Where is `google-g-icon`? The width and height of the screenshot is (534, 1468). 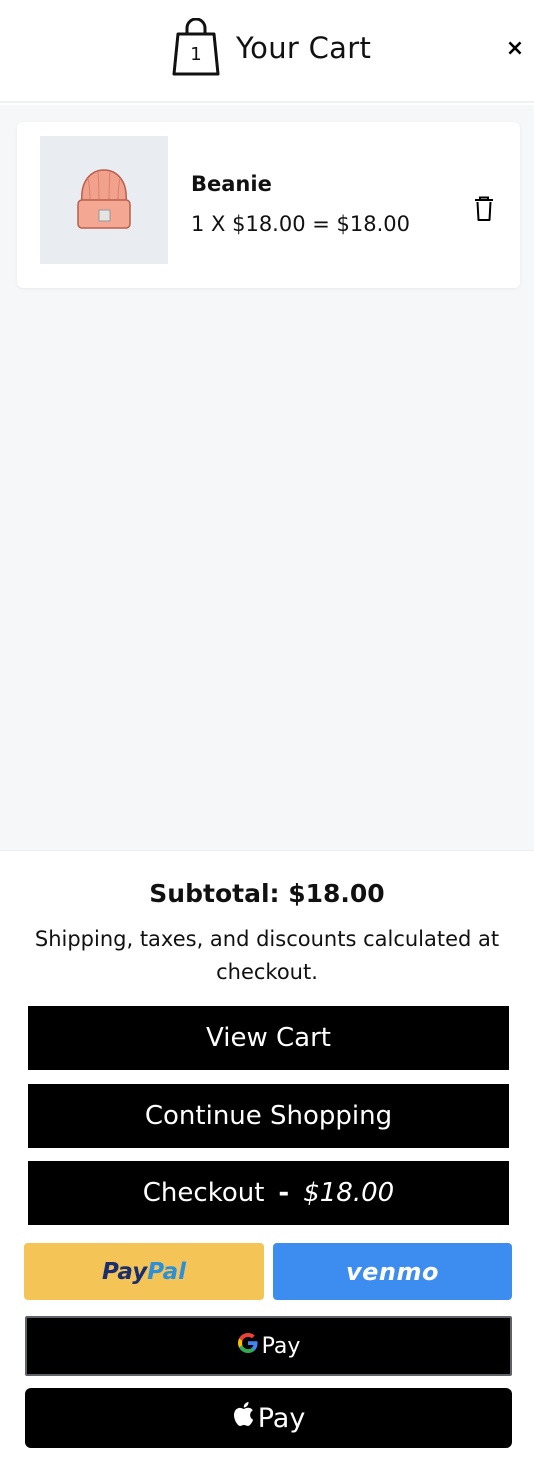 google-g-icon is located at coordinates (248, 1346).